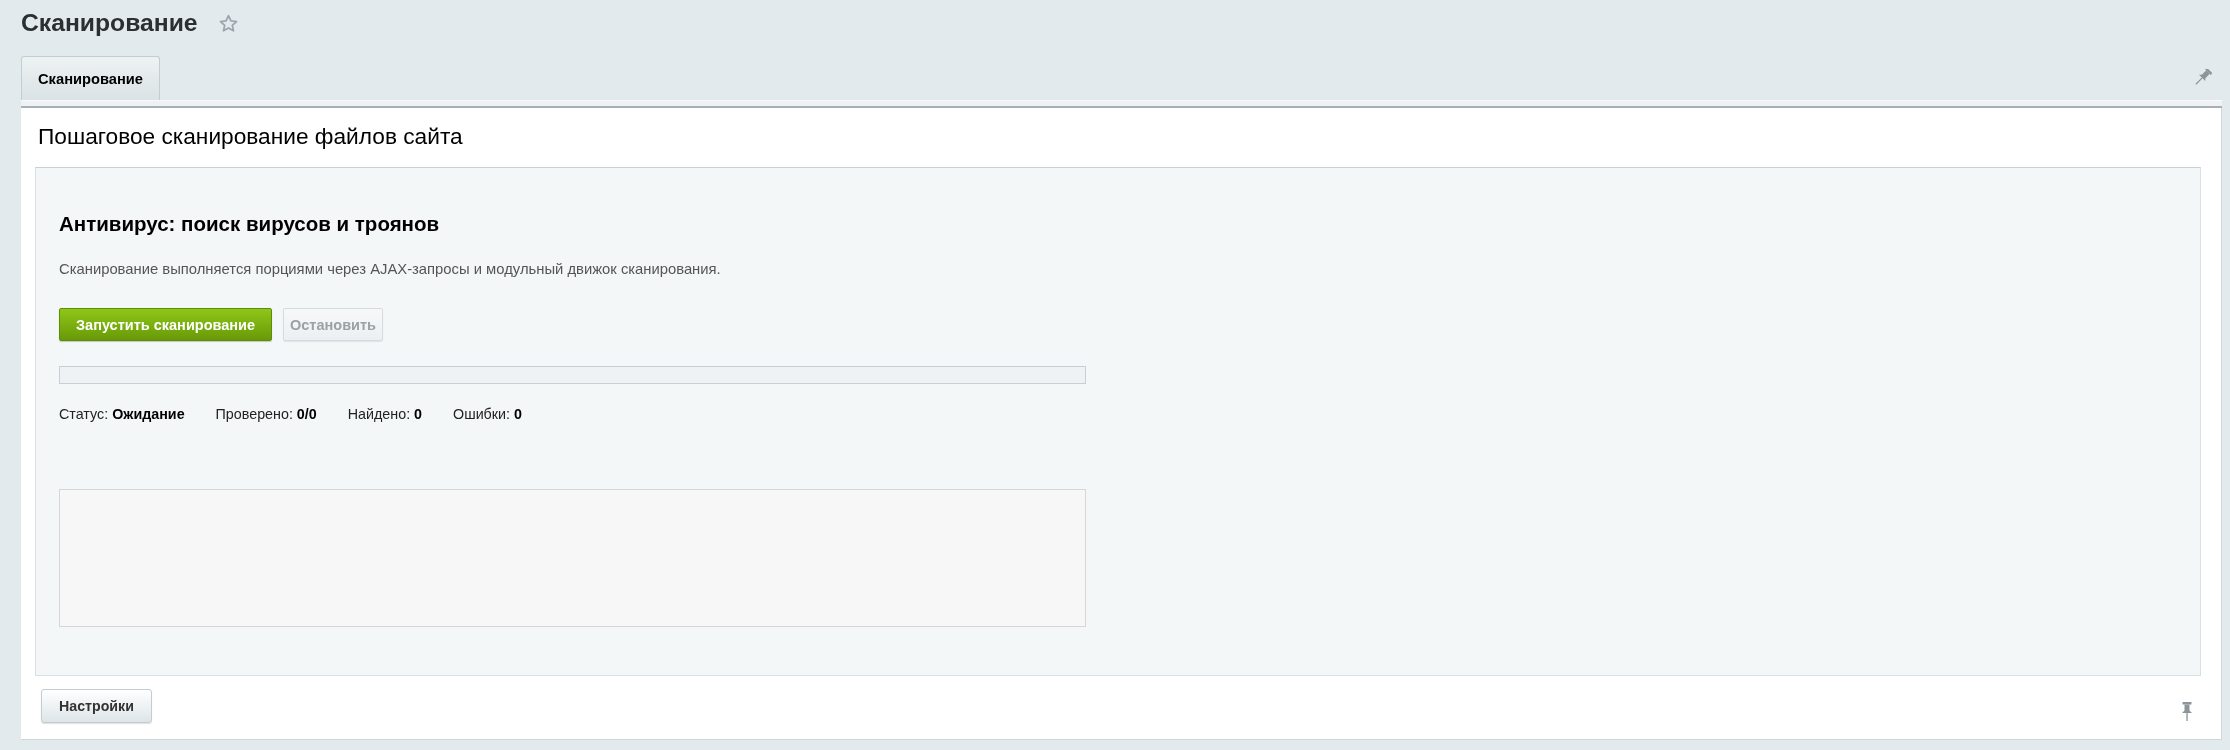  Describe the element at coordinates (109, 23) in the screenshot. I see `page-title: Сканирование` at that location.